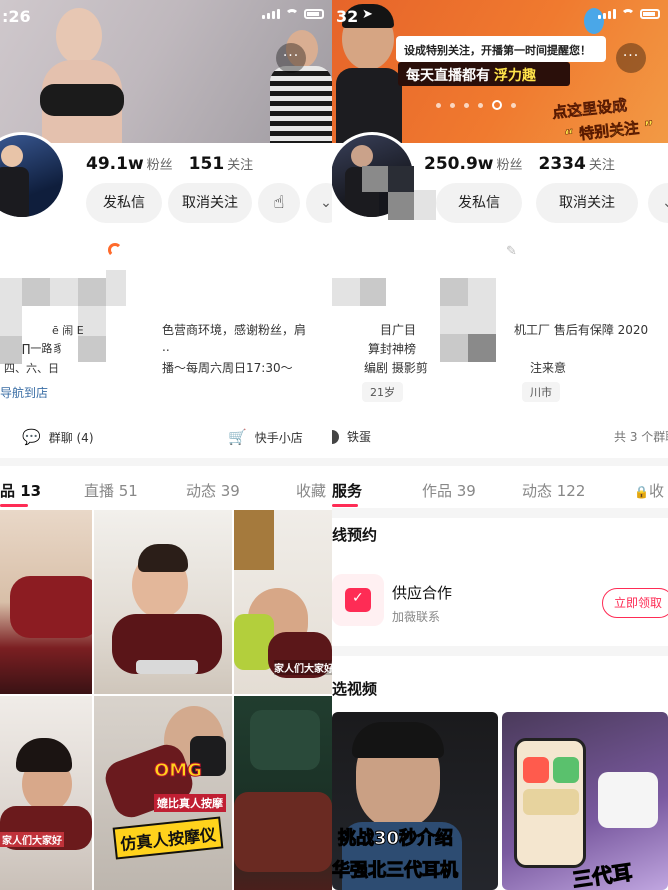  I want to click on group-chat-entry: 💬 群聊 (4), so click(58, 437).